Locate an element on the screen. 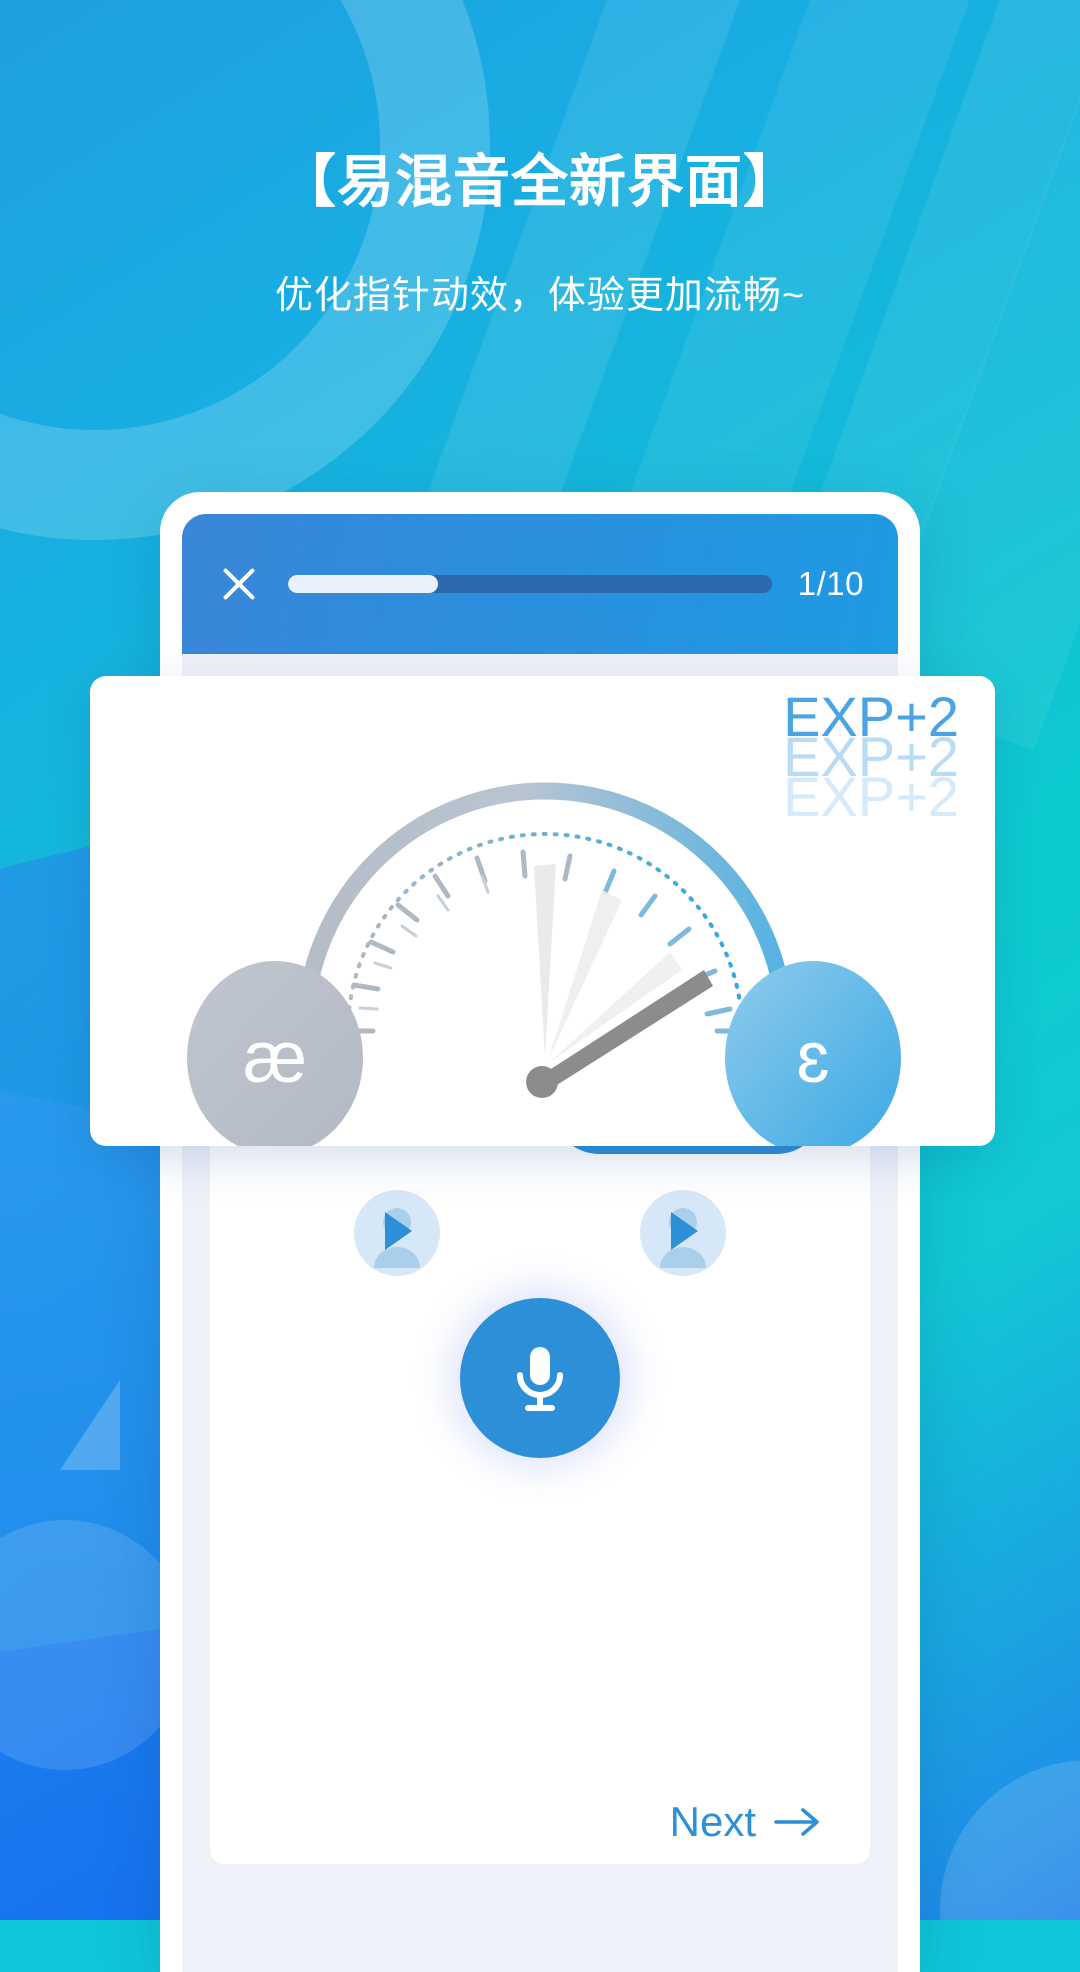  pronunciation-gauge: æ ɛ is located at coordinates (544, 964).